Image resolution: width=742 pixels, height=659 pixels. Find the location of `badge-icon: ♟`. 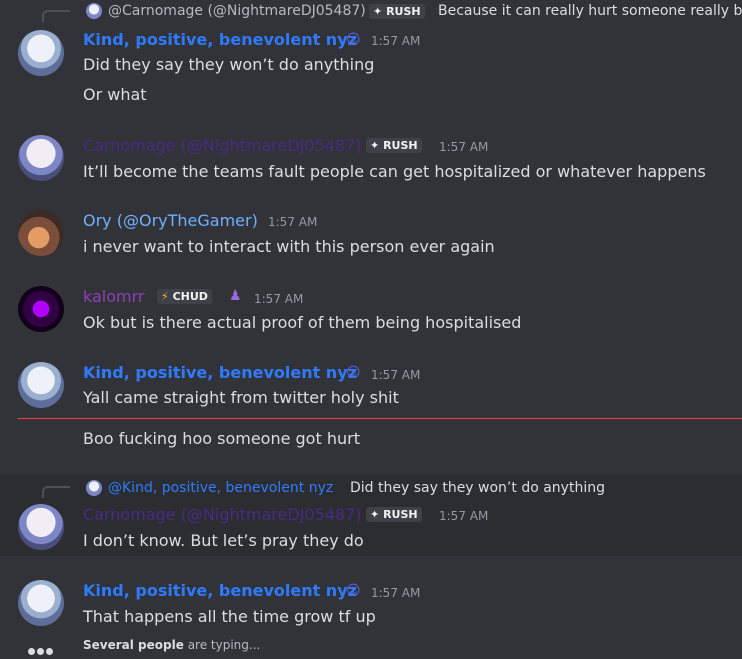

badge-icon: ♟ is located at coordinates (235, 296).